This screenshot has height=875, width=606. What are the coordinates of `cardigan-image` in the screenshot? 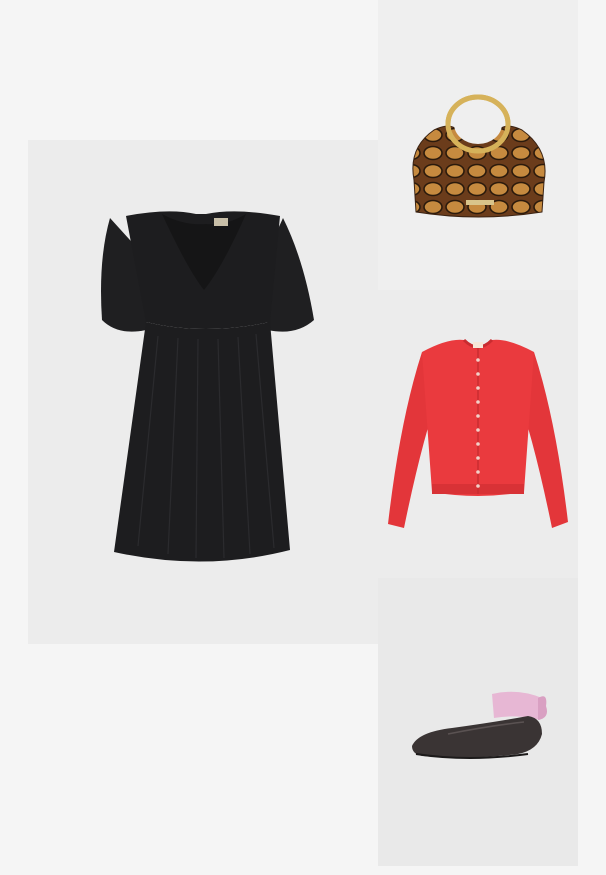 It's located at (478, 433).